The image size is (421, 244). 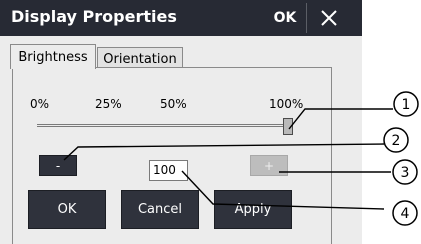 I want to click on callout-3: 3, so click(x=405, y=172).